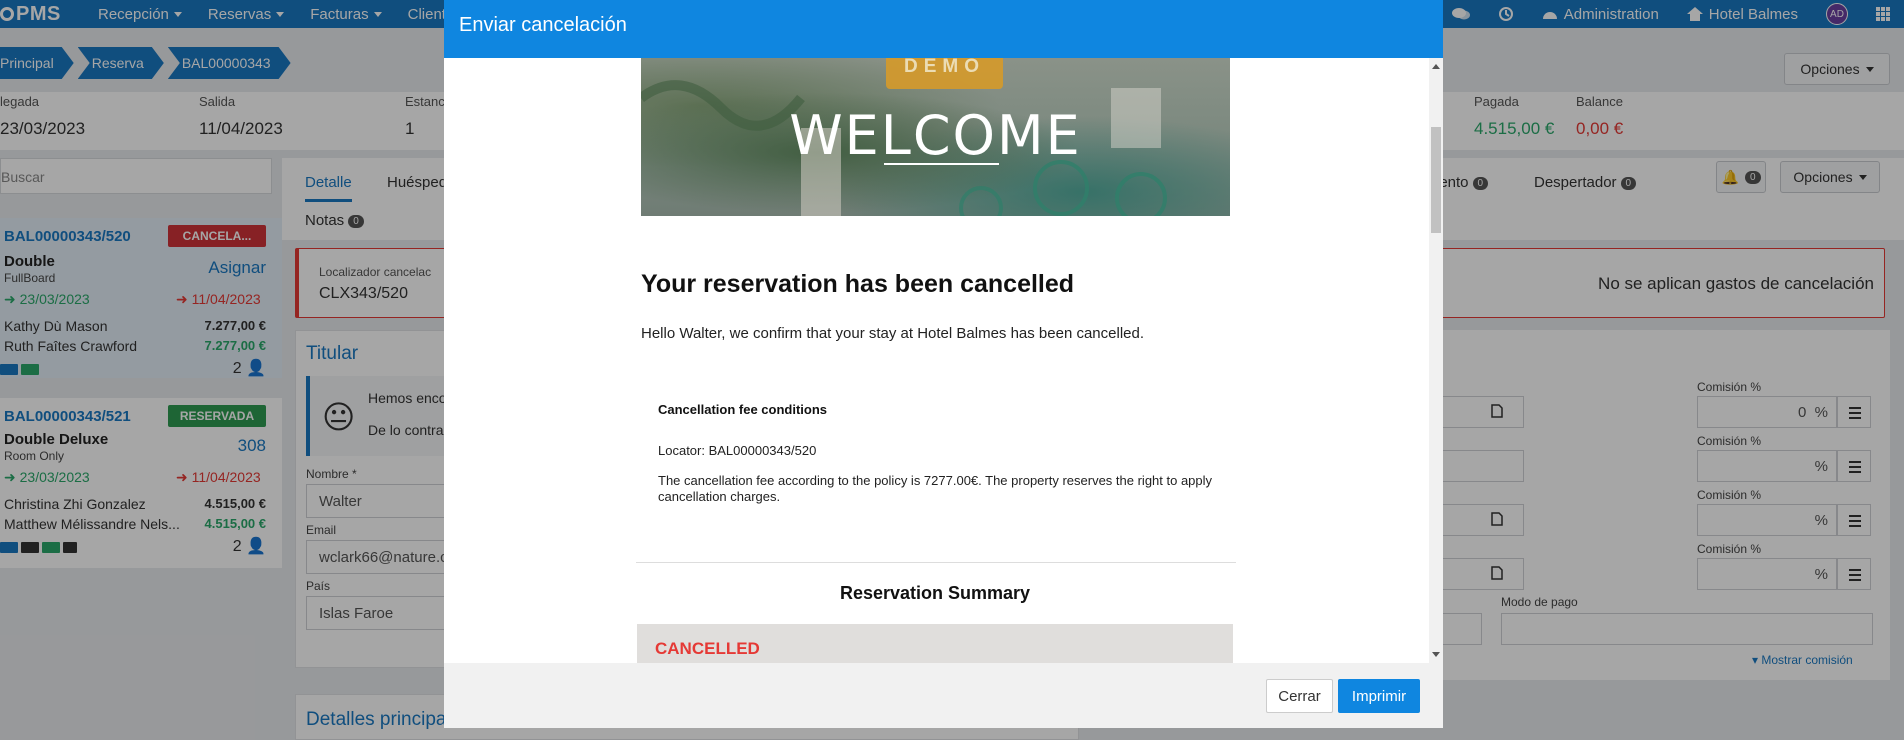  Describe the element at coordinates (944, 73) in the screenshot. I see `demo-badge: DEMO` at that location.